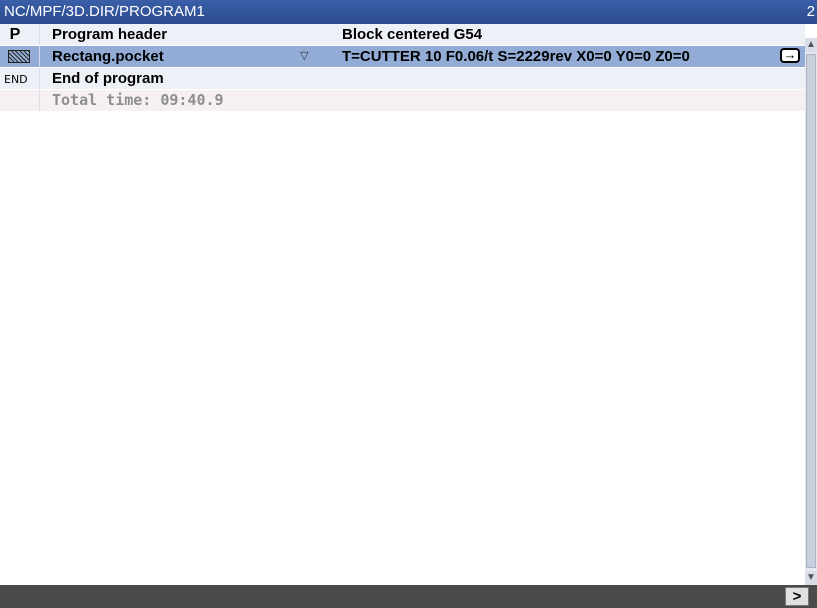 The image size is (817, 608). What do you see at coordinates (797, 596) in the screenshot?
I see `more-softkeys-button: >` at bounding box center [797, 596].